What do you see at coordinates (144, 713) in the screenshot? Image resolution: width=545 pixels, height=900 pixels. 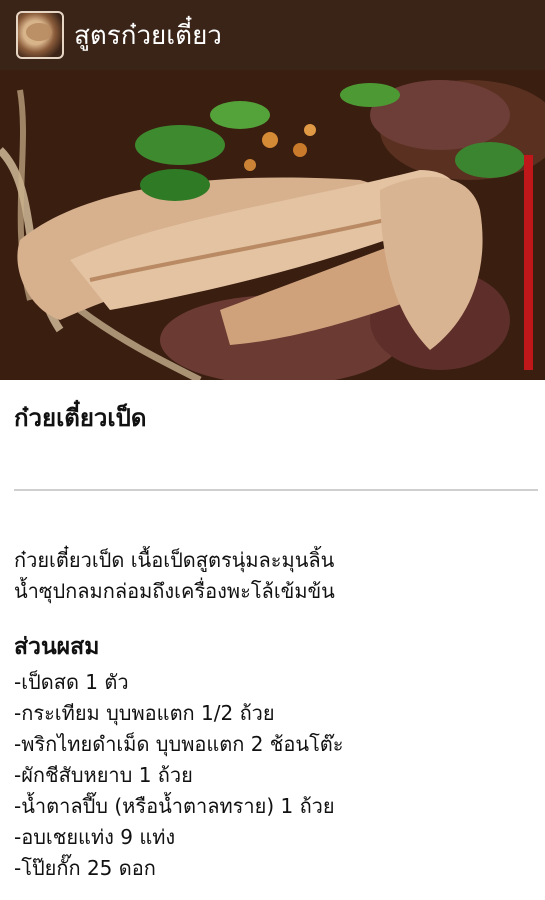 I see `ingredient-item: -กระเทียม บุบพอแตก 1/2 ถ้วย` at bounding box center [144, 713].